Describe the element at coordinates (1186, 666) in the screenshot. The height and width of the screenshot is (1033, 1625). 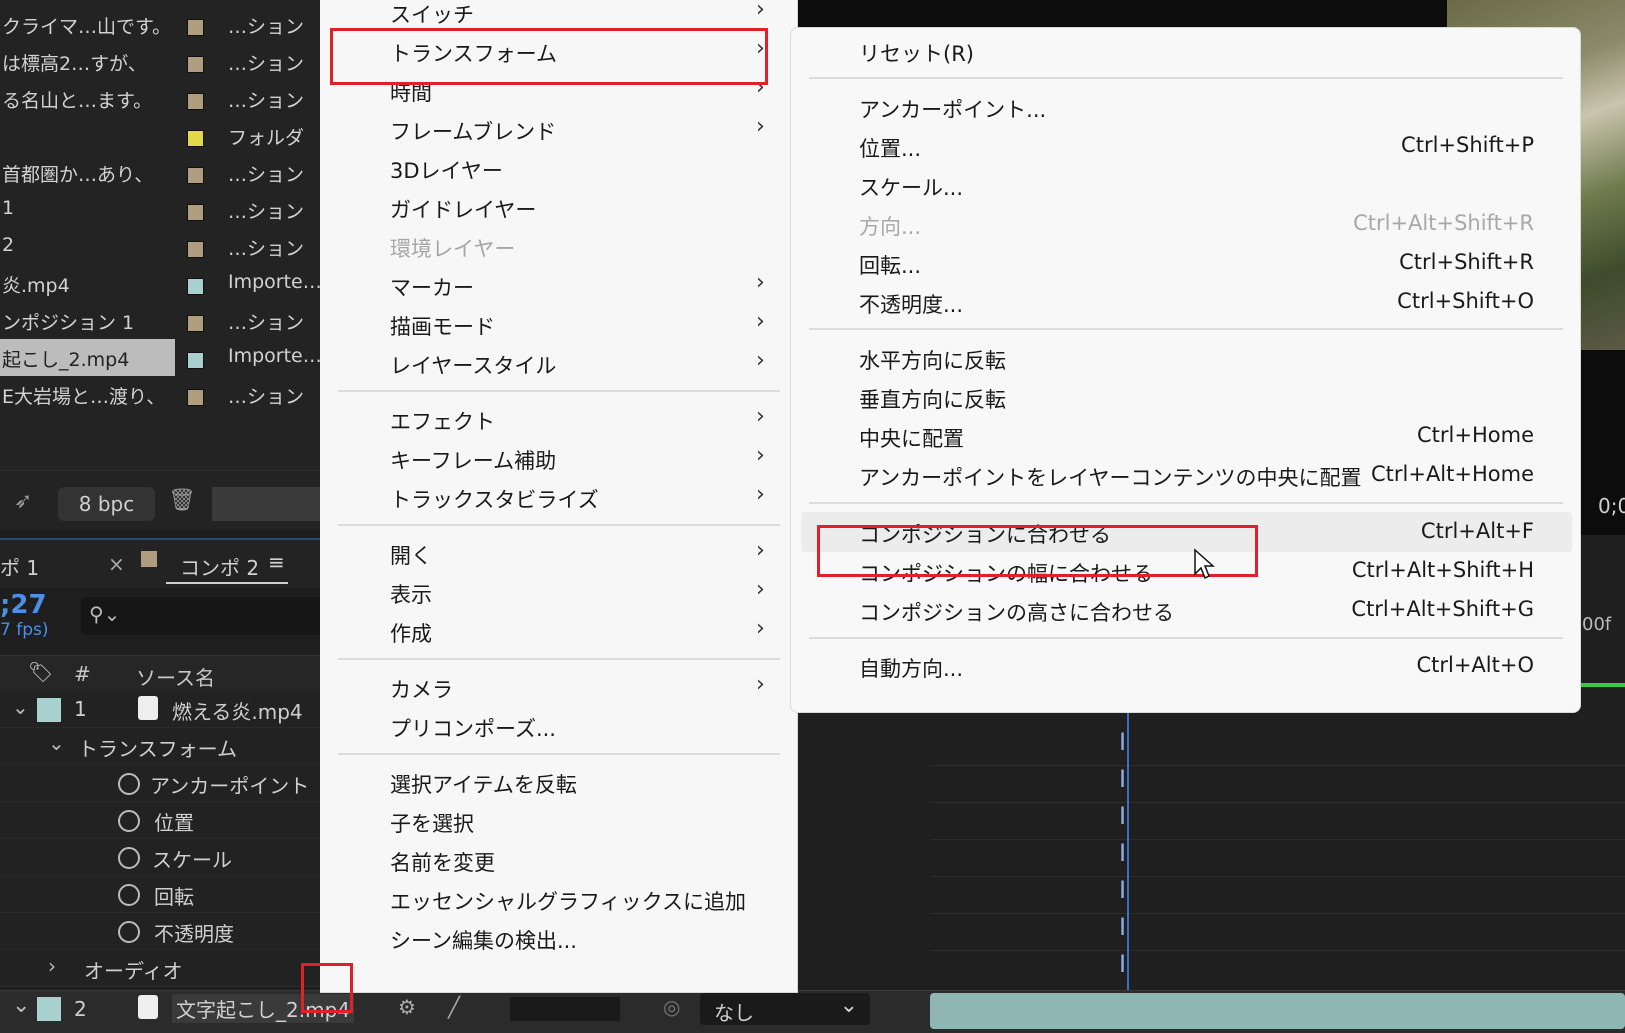
I see `submenu-item-auto-orient: 自動方向... Ctrl+Alt+O` at that location.